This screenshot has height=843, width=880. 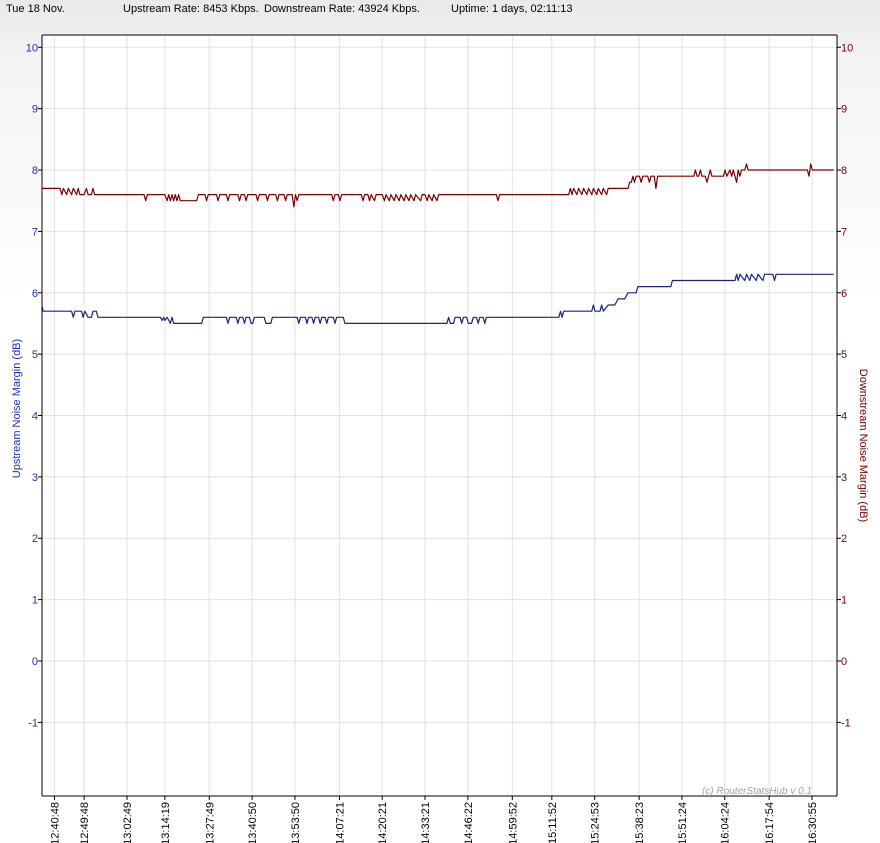 What do you see at coordinates (35, 232) in the screenshot?
I see `left-y-tick-label: 7` at bounding box center [35, 232].